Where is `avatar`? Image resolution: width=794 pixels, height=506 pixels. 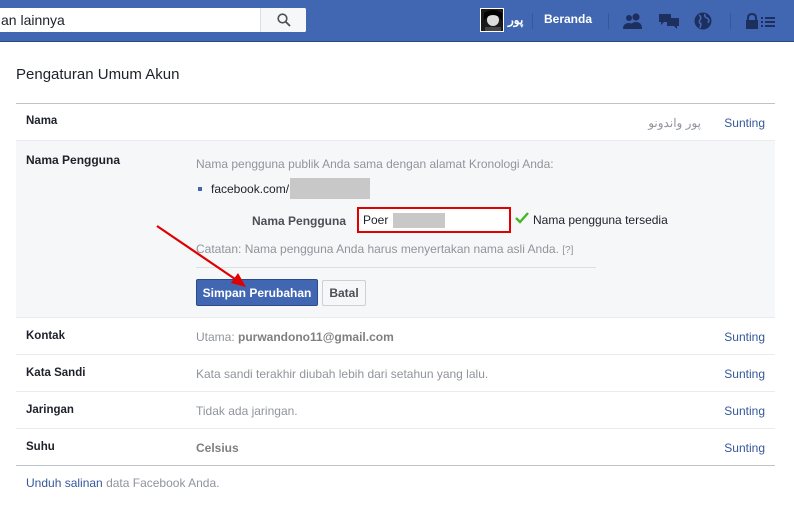
avatar is located at coordinates (492, 20).